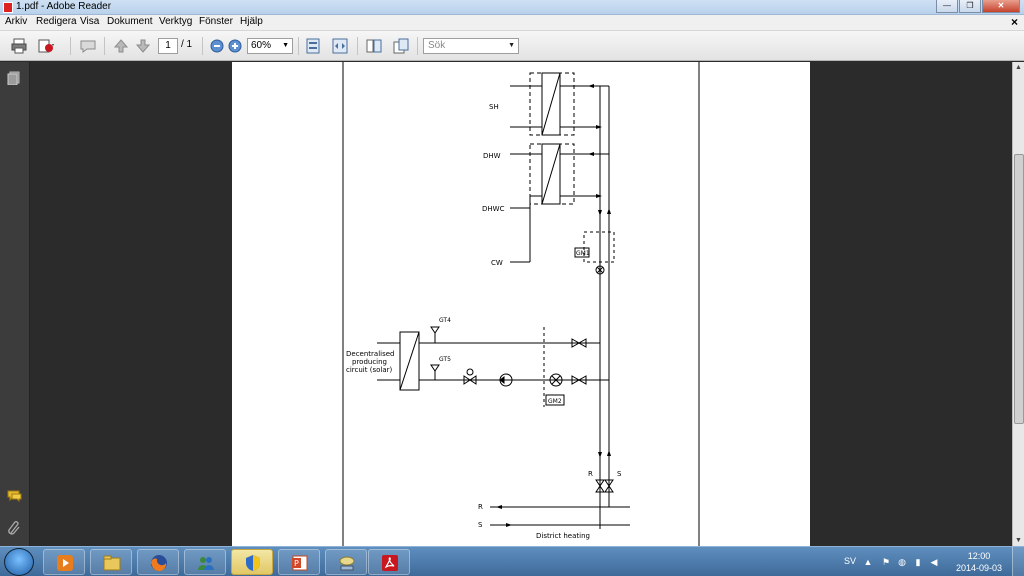 This screenshot has height=576, width=1024. What do you see at coordinates (480, 525) in the screenshot?
I see `label-s-main: S` at bounding box center [480, 525].